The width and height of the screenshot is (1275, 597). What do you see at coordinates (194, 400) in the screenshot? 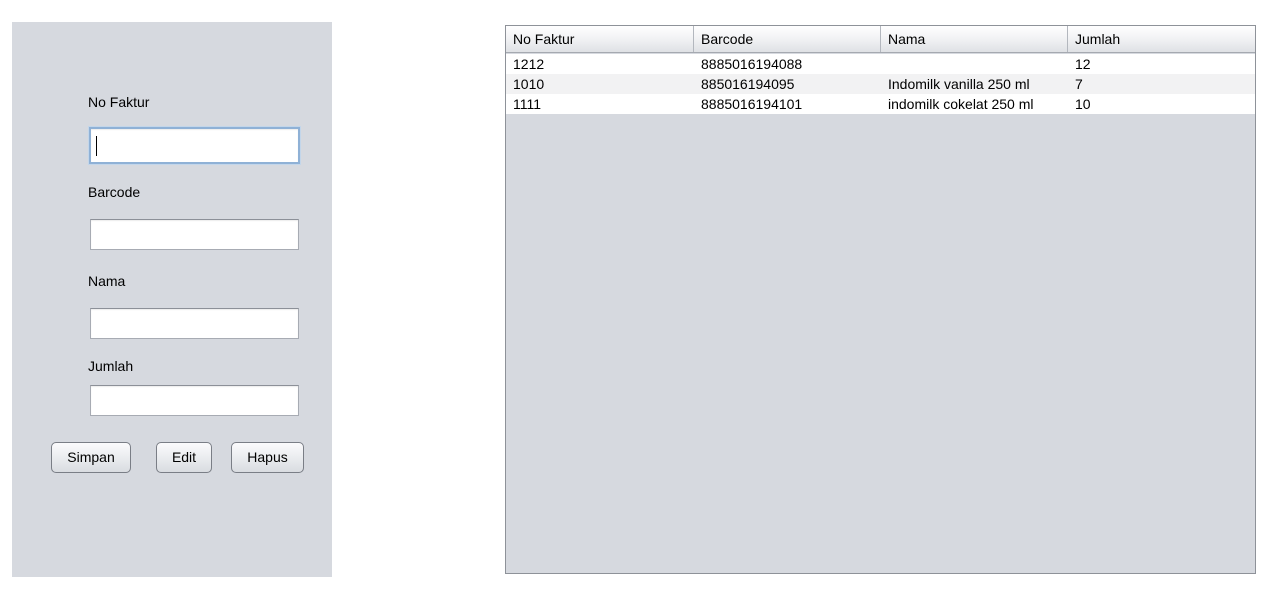
I see `jumlah-input` at bounding box center [194, 400].